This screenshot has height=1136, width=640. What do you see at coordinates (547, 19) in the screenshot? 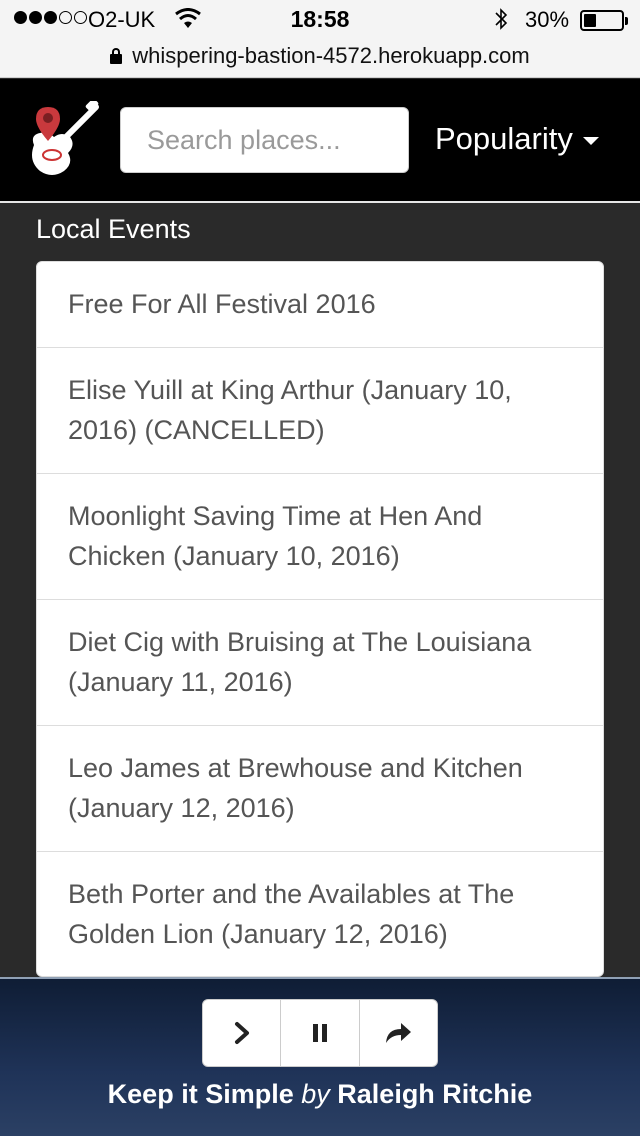
I see `battery-percentage: 30%` at bounding box center [547, 19].